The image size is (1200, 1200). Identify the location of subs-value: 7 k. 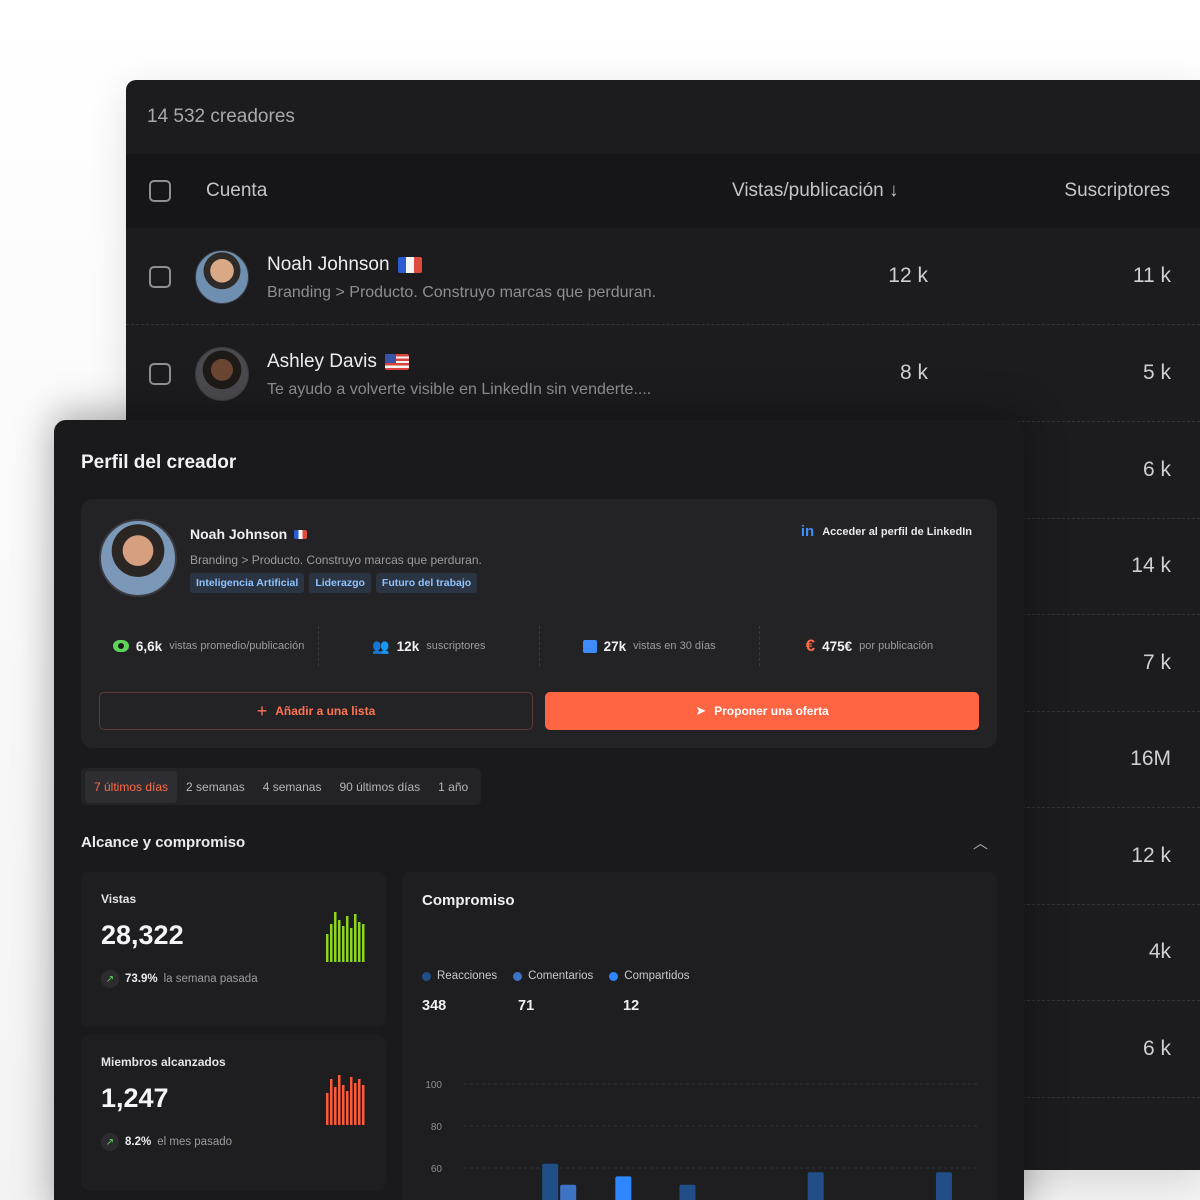
(1156, 662).